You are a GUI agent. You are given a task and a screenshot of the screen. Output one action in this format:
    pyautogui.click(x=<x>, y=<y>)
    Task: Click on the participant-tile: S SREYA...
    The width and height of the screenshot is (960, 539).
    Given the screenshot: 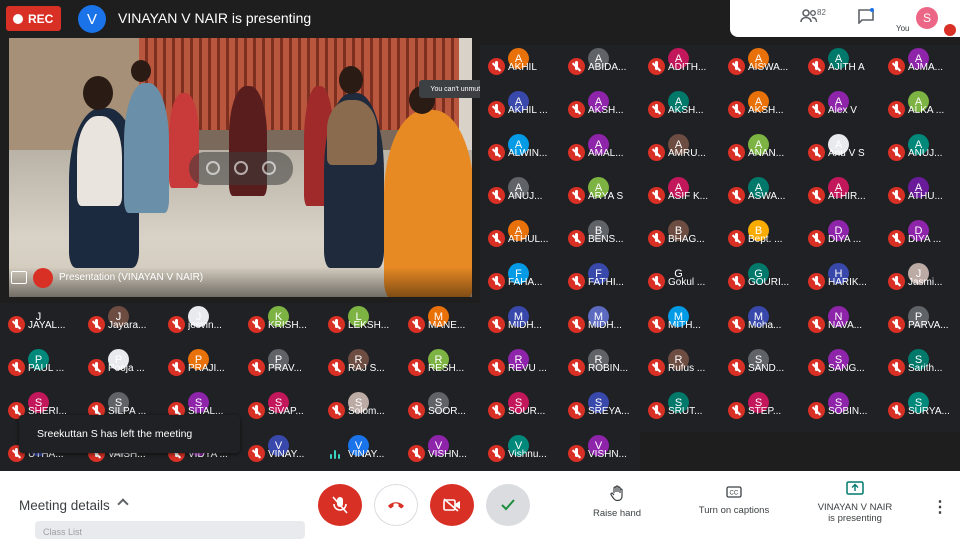 What is the action you would take?
    pyautogui.click(x=600, y=410)
    